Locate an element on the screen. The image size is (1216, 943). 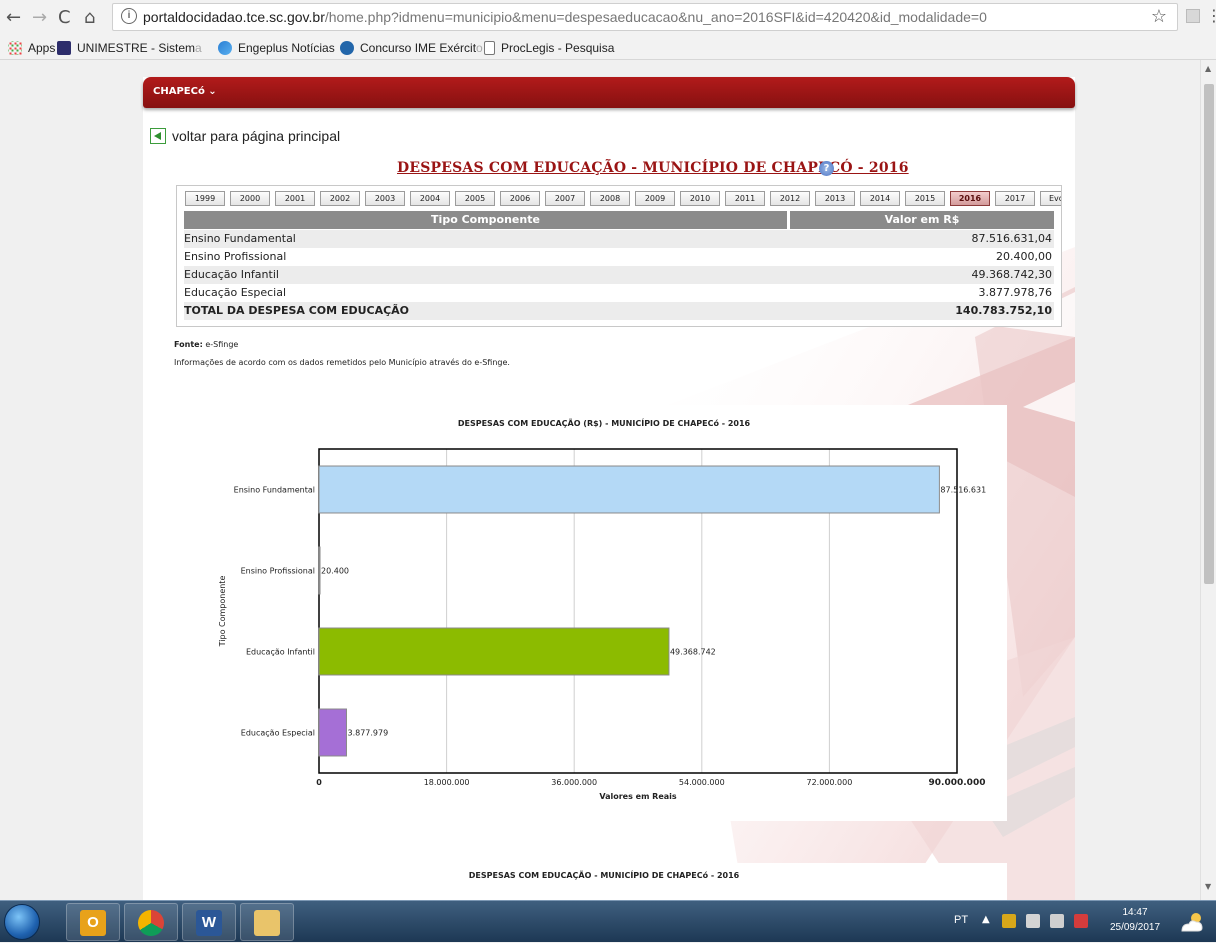
year-tab-2011: 2011 is located at coordinates (745, 198).